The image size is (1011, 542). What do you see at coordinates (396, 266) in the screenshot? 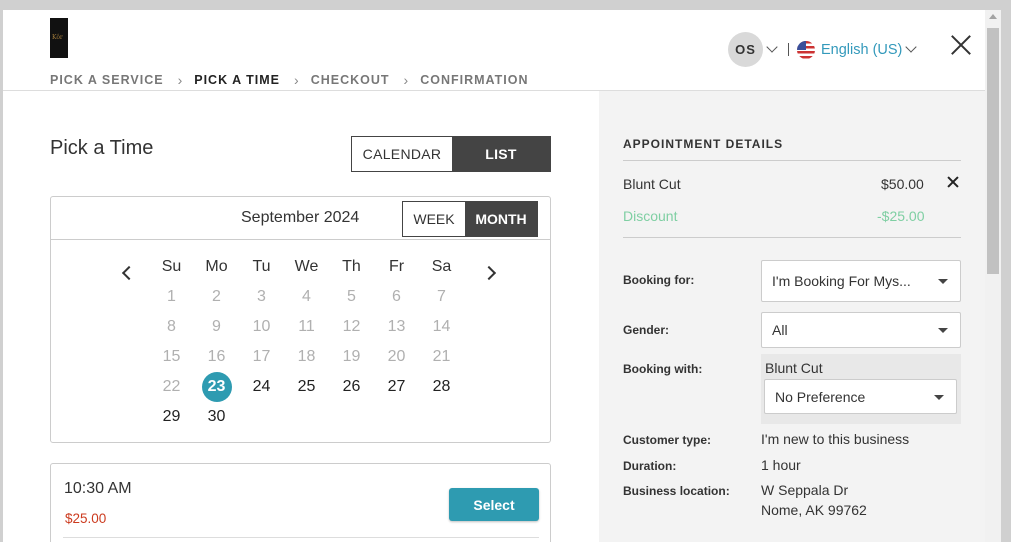
I see `weekday-header: Fr` at bounding box center [396, 266].